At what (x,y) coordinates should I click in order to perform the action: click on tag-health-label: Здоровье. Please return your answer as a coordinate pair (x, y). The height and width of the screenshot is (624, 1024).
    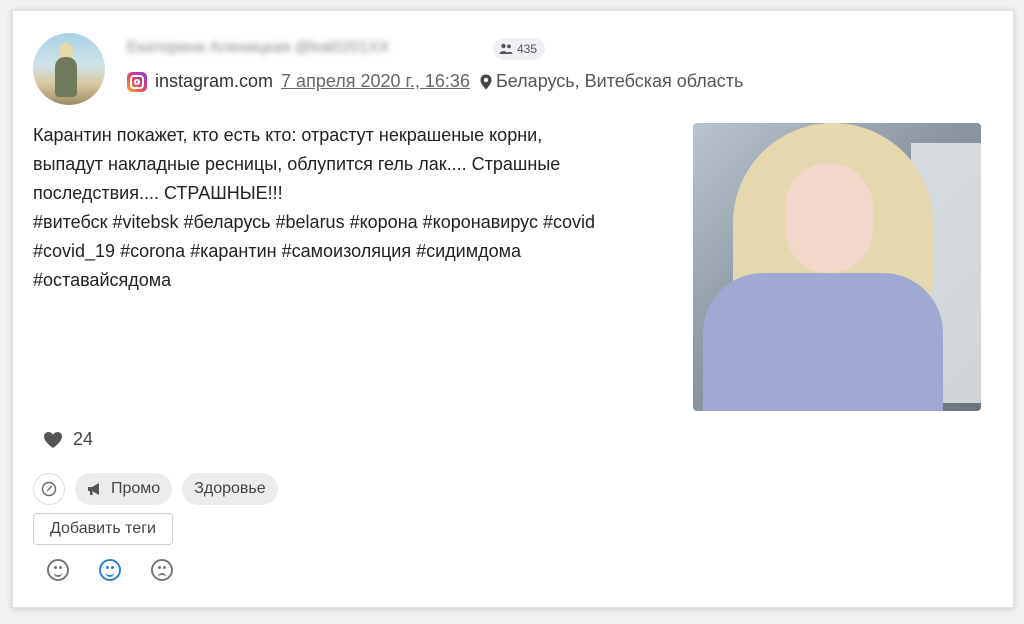
    Looking at the image, I should click on (230, 488).